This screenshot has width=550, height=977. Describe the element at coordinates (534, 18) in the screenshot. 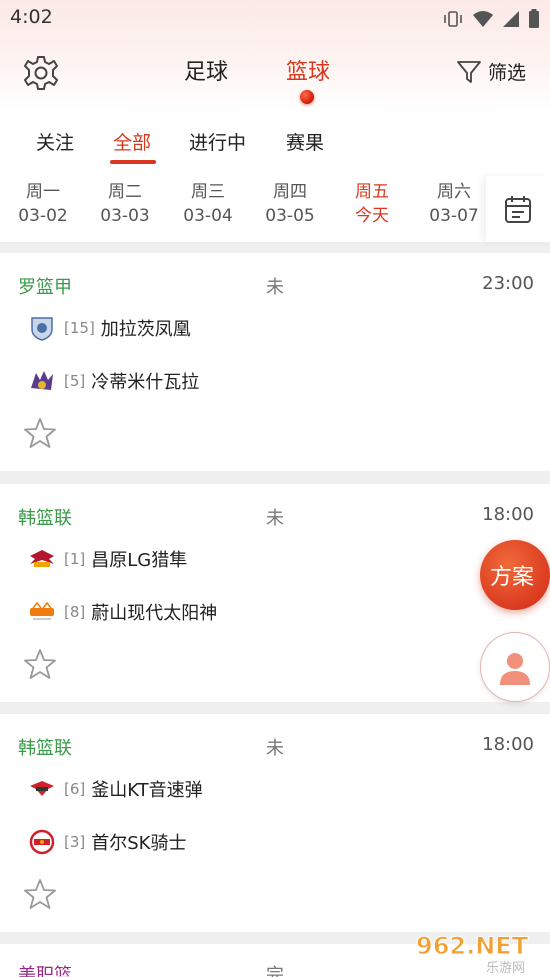

I see `battery-icon` at that location.